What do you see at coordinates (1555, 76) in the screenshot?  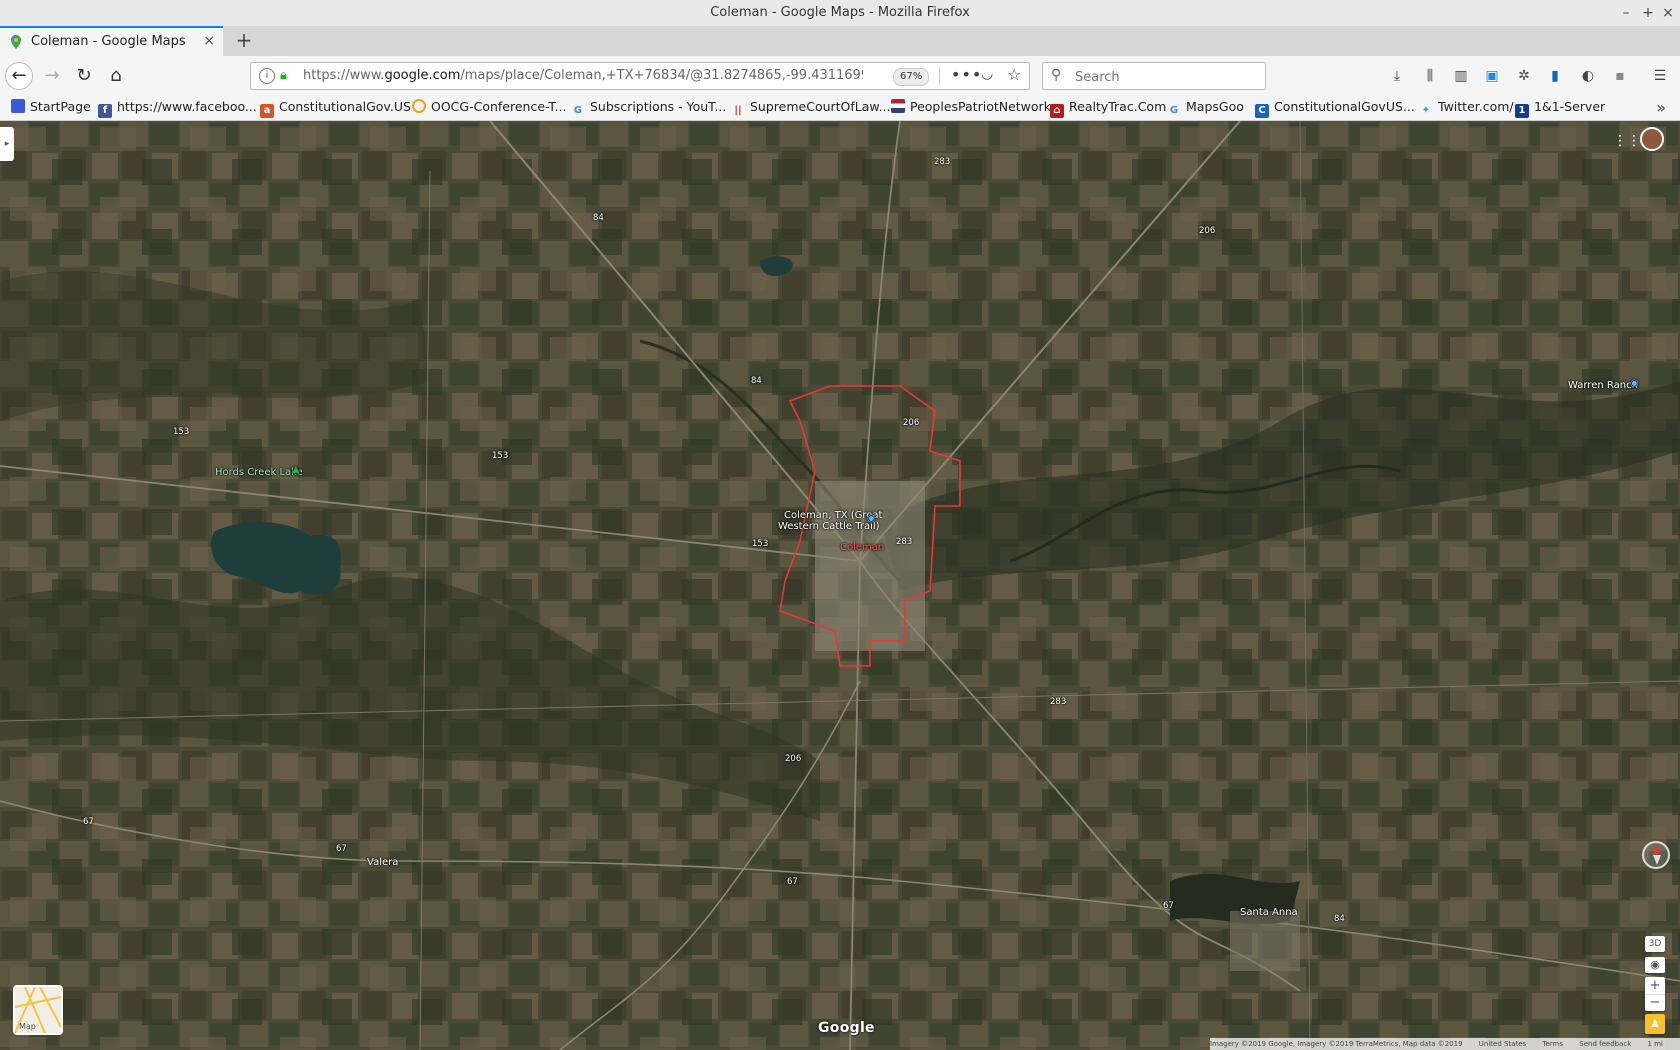 I see `stats-extension-icon: ▮` at bounding box center [1555, 76].